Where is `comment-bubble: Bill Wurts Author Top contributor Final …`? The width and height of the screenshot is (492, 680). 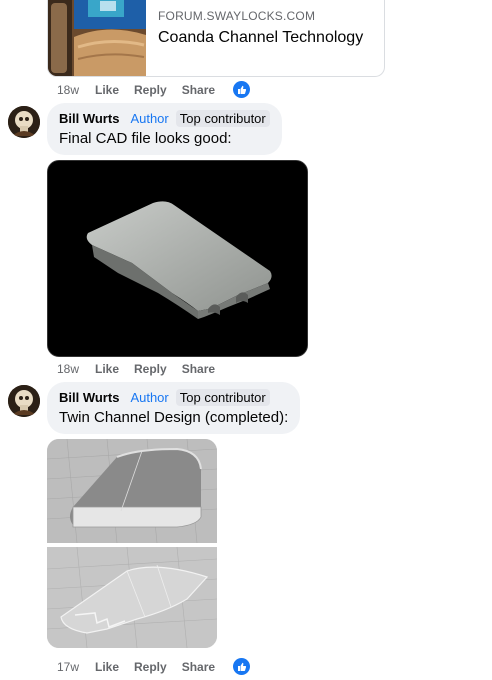 comment-bubble: Bill Wurts Author Top contributor Final … is located at coordinates (164, 129).